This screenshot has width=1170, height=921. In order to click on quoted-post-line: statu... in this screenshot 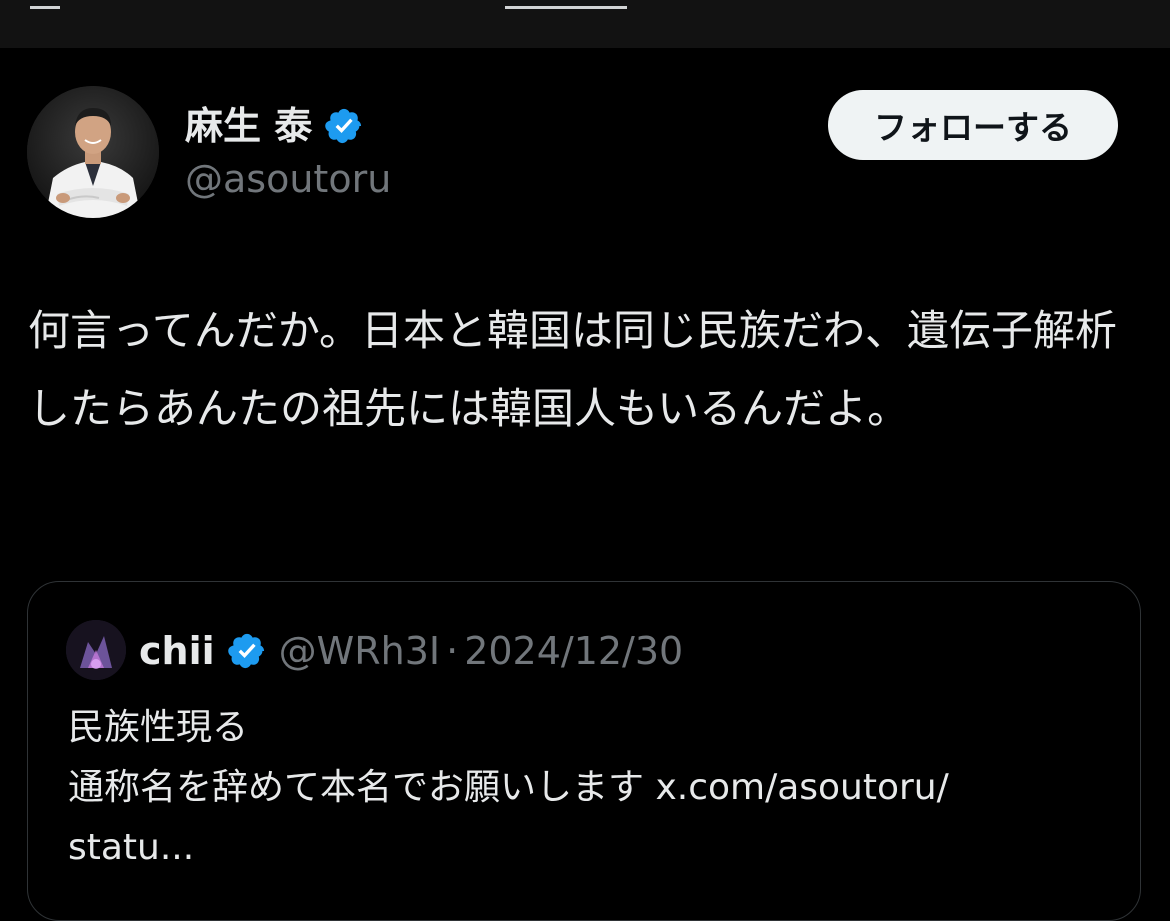, I will do `click(588, 848)`.